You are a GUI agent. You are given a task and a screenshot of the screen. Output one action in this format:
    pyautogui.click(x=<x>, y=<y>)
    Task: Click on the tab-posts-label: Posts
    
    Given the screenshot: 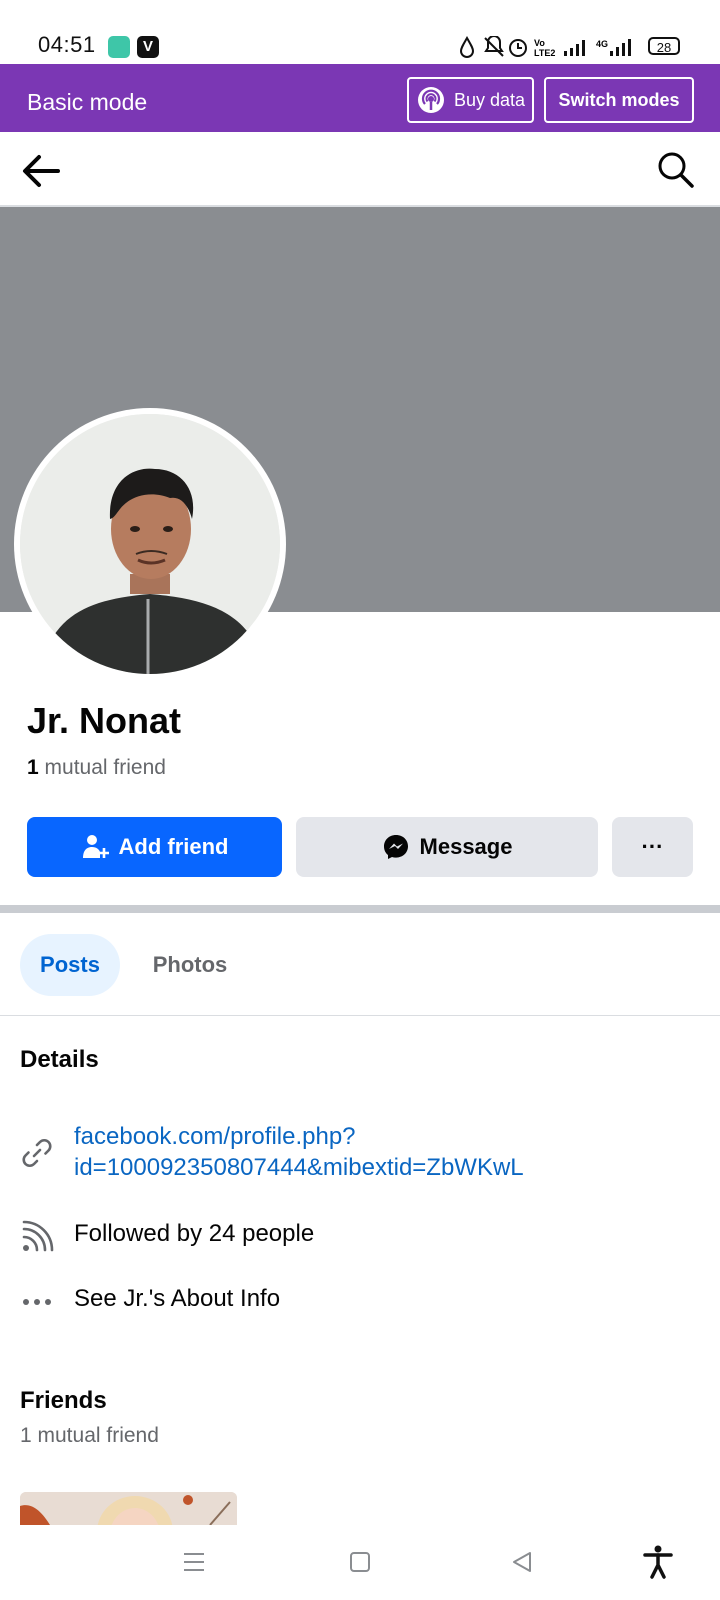 What is the action you would take?
    pyautogui.click(x=70, y=964)
    